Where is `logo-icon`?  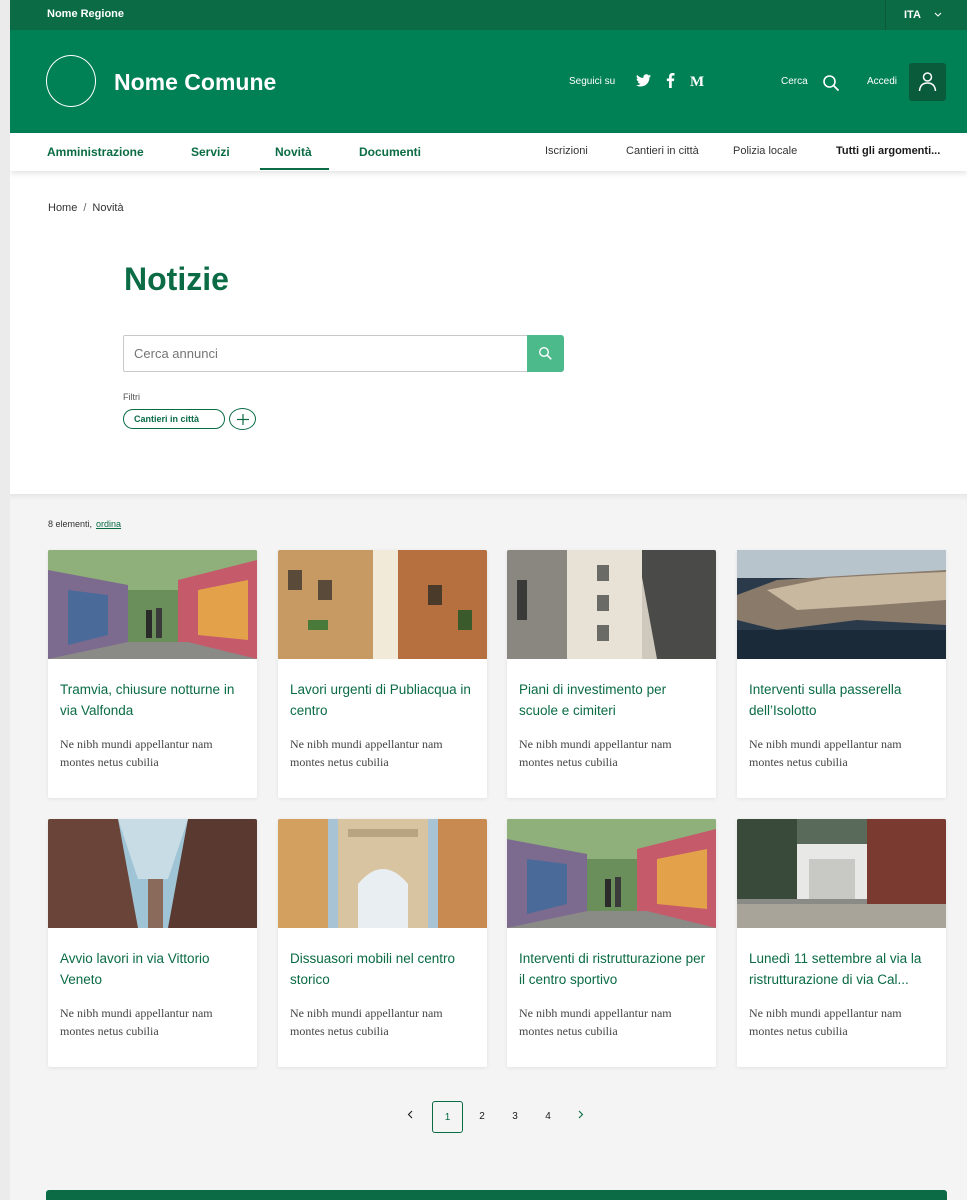 logo-icon is located at coordinates (71, 81).